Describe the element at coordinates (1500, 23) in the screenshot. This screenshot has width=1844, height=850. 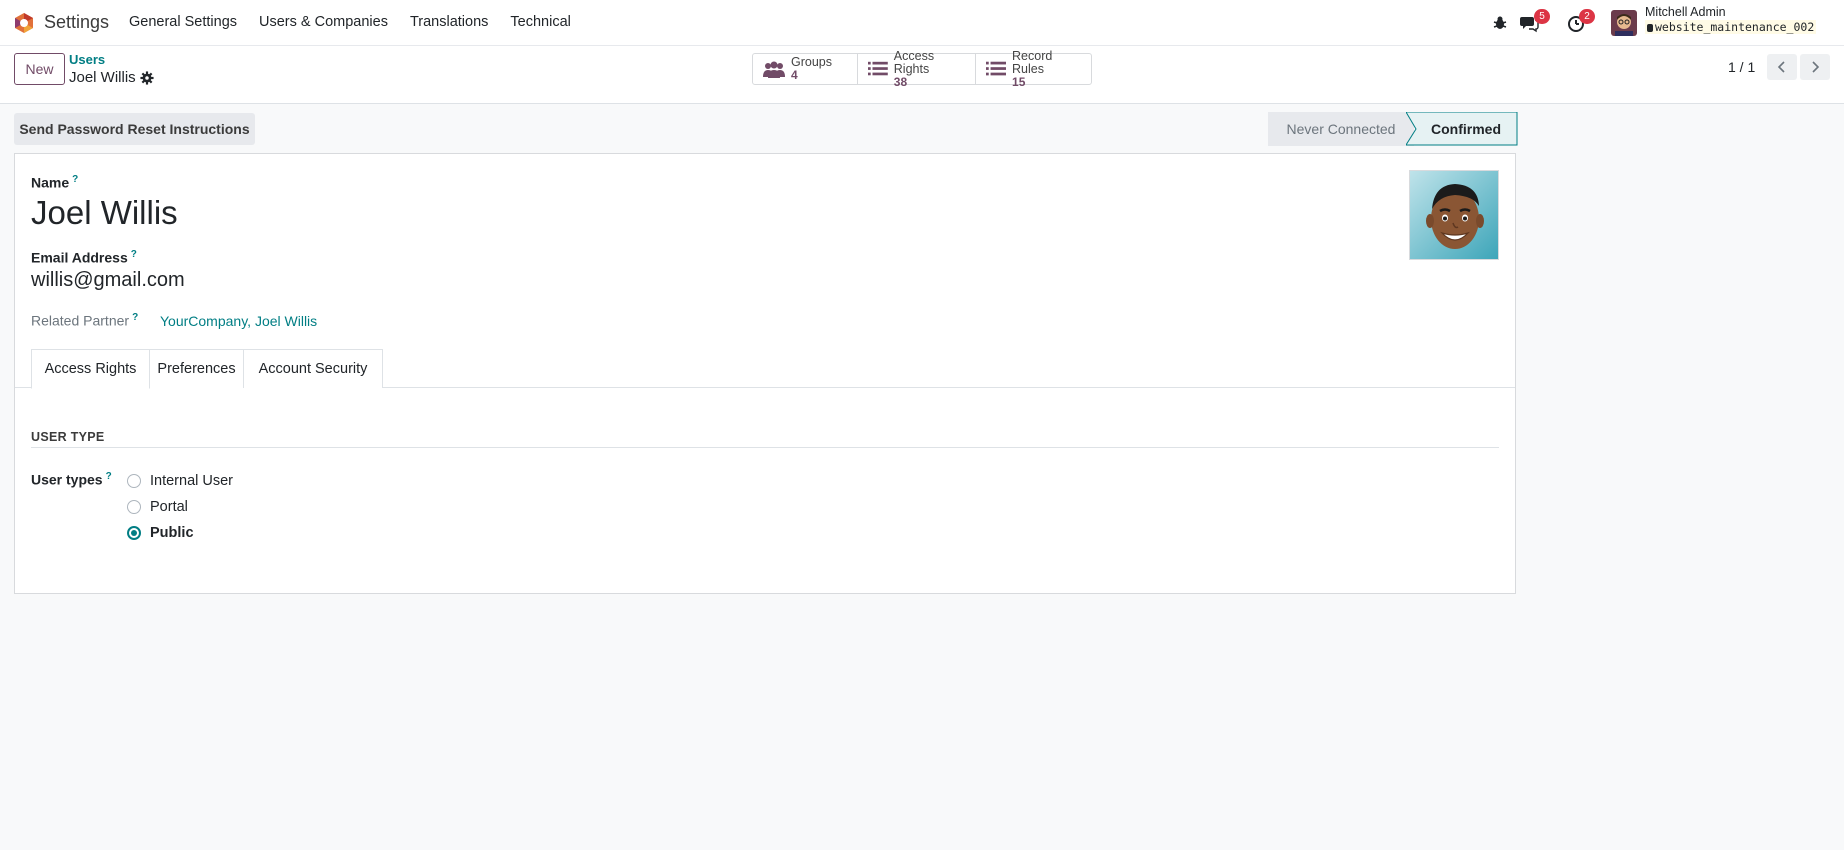
I see `bug-icon` at that location.